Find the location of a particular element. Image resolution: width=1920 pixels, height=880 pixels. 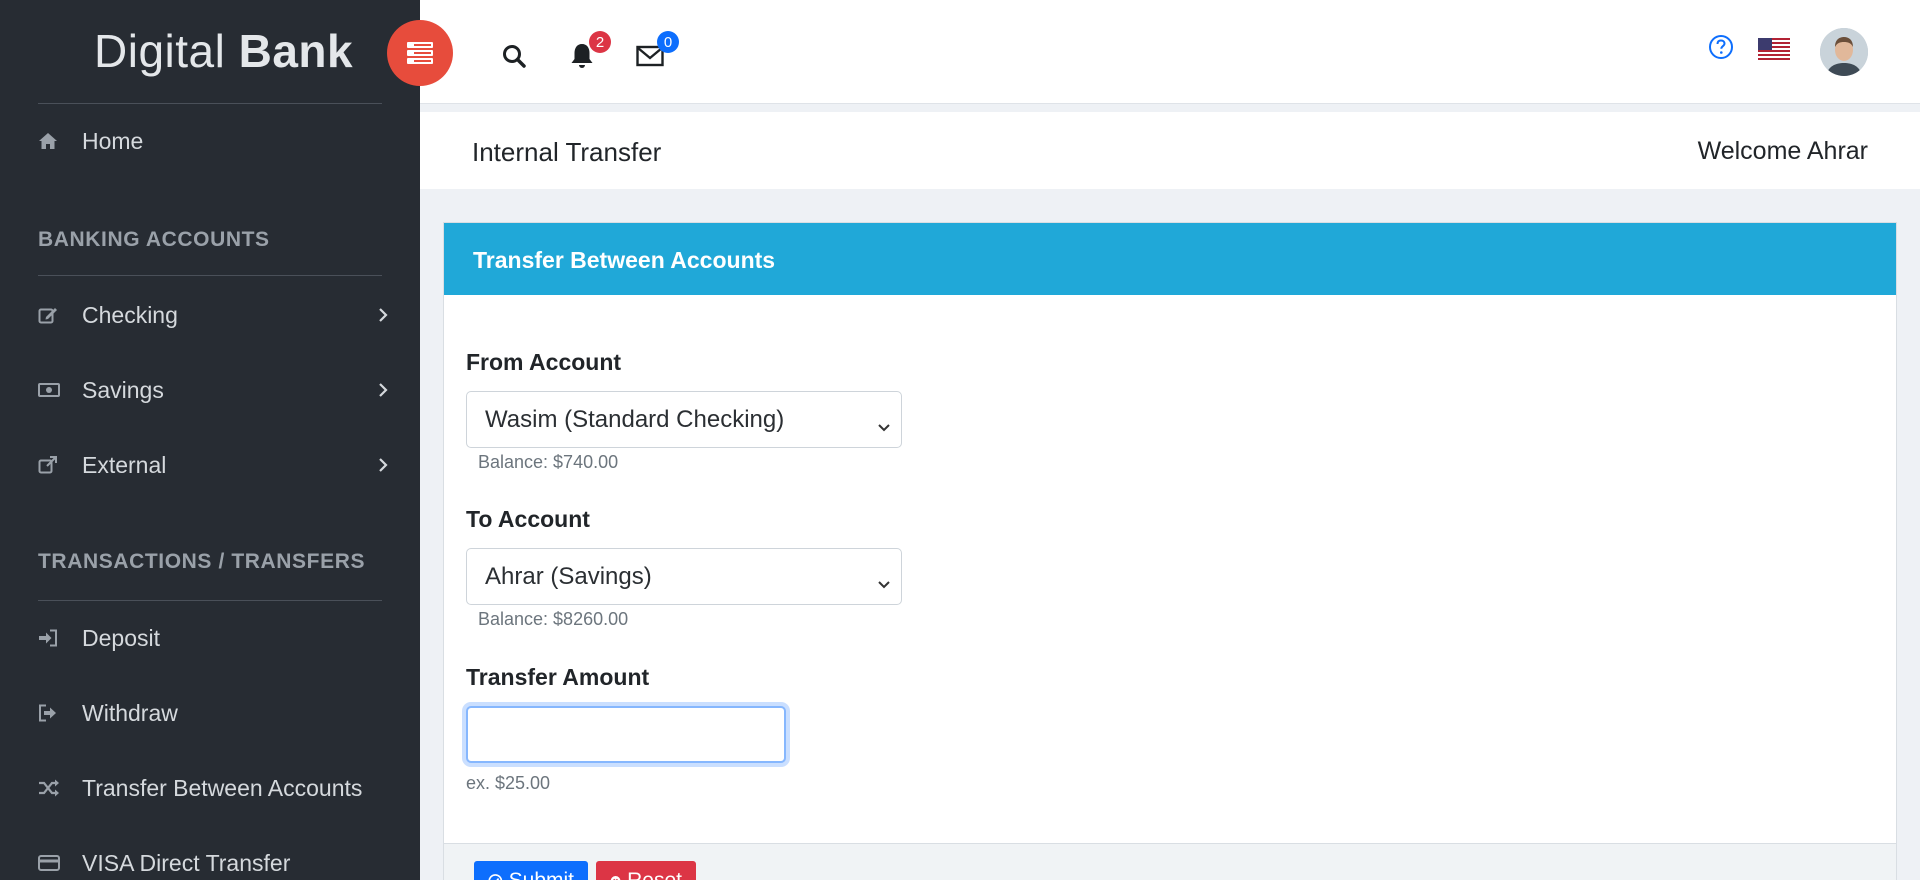

page-title: Internal Transfer is located at coordinates (567, 152).